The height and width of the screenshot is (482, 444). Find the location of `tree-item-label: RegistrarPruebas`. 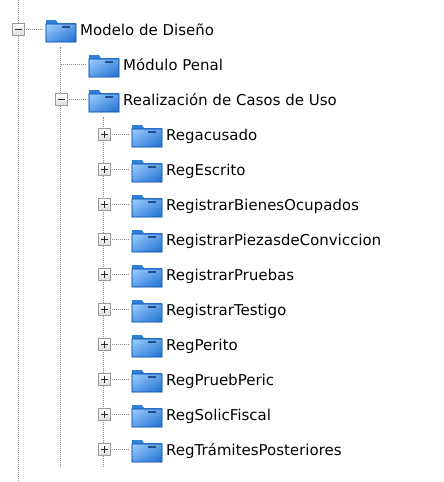

tree-item-label: RegistrarPruebas is located at coordinates (230, 275).